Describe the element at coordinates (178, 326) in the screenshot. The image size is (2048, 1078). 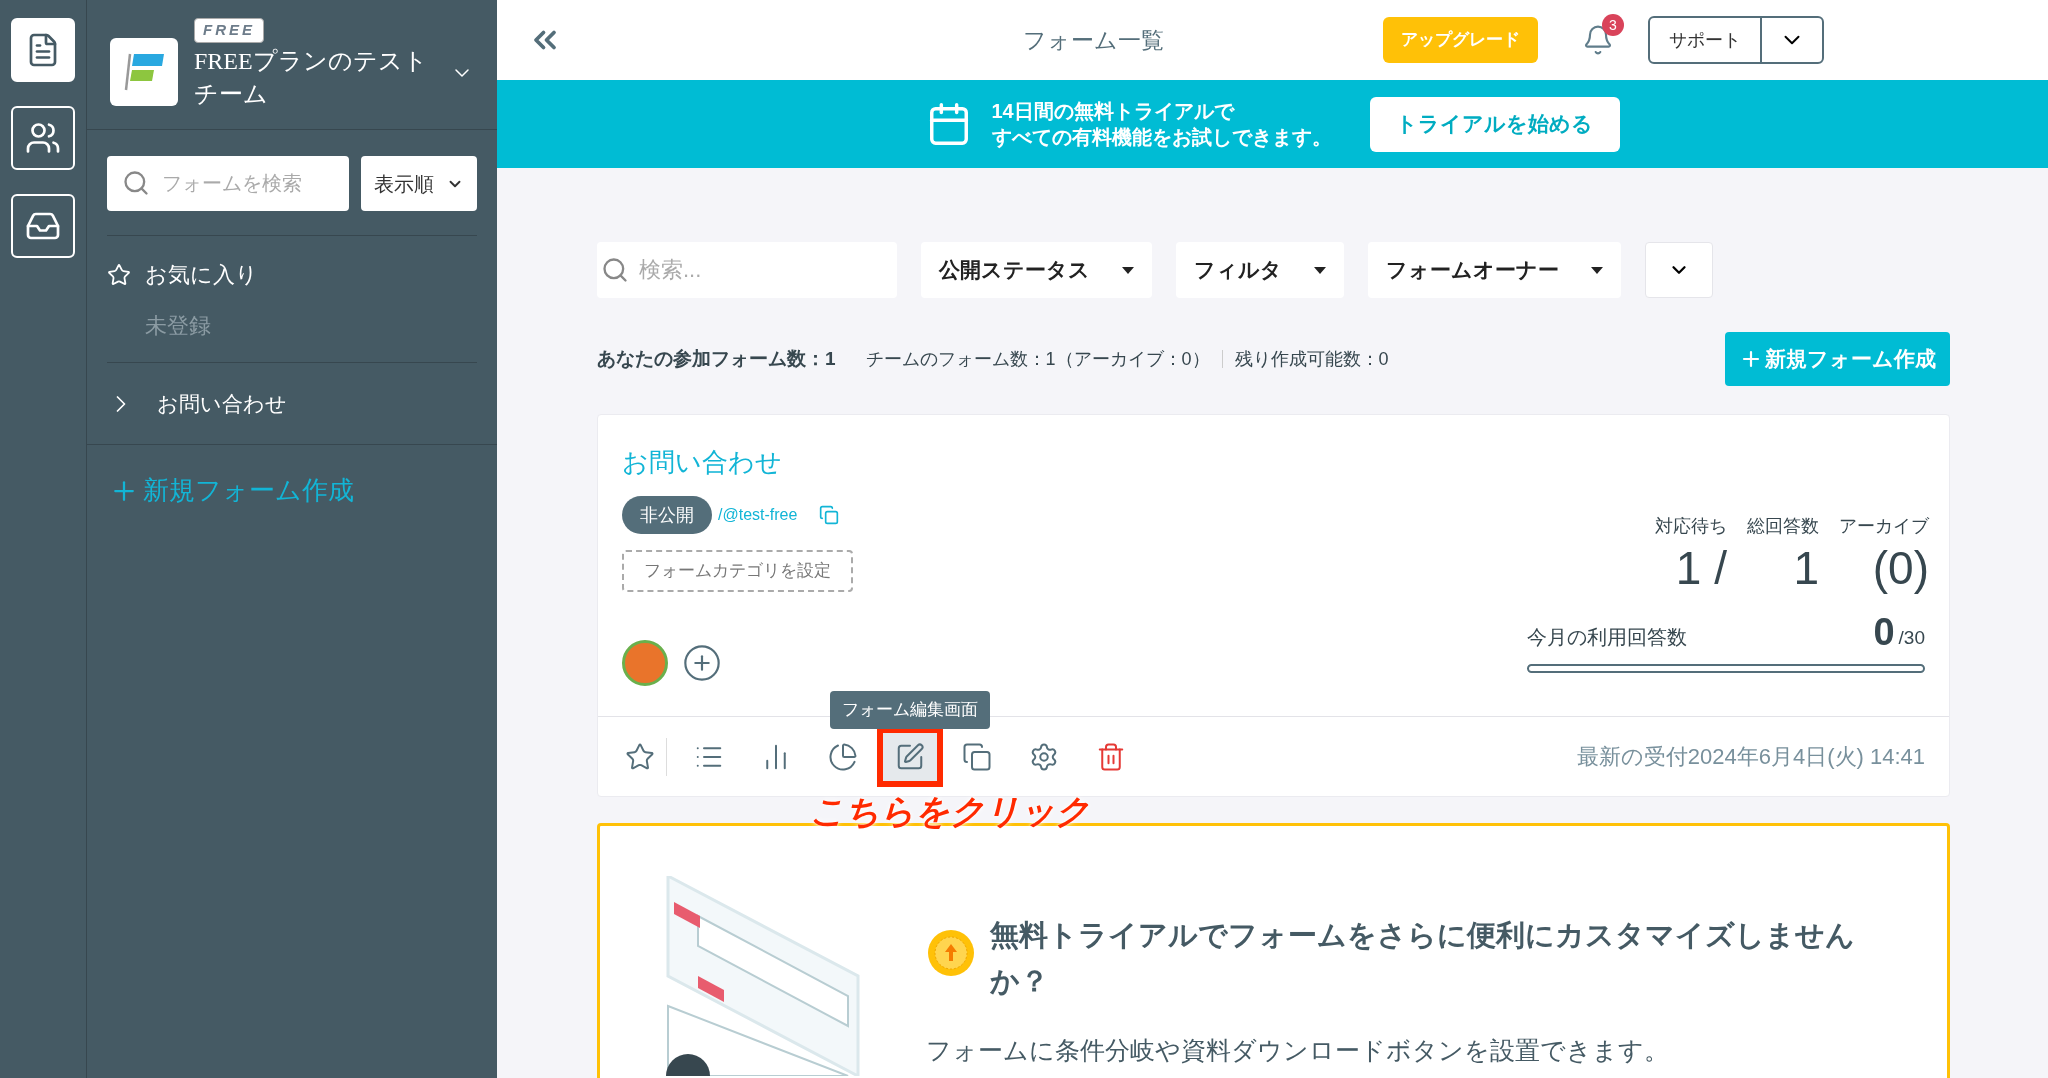
I see `empty-label: 未登録` at that location.